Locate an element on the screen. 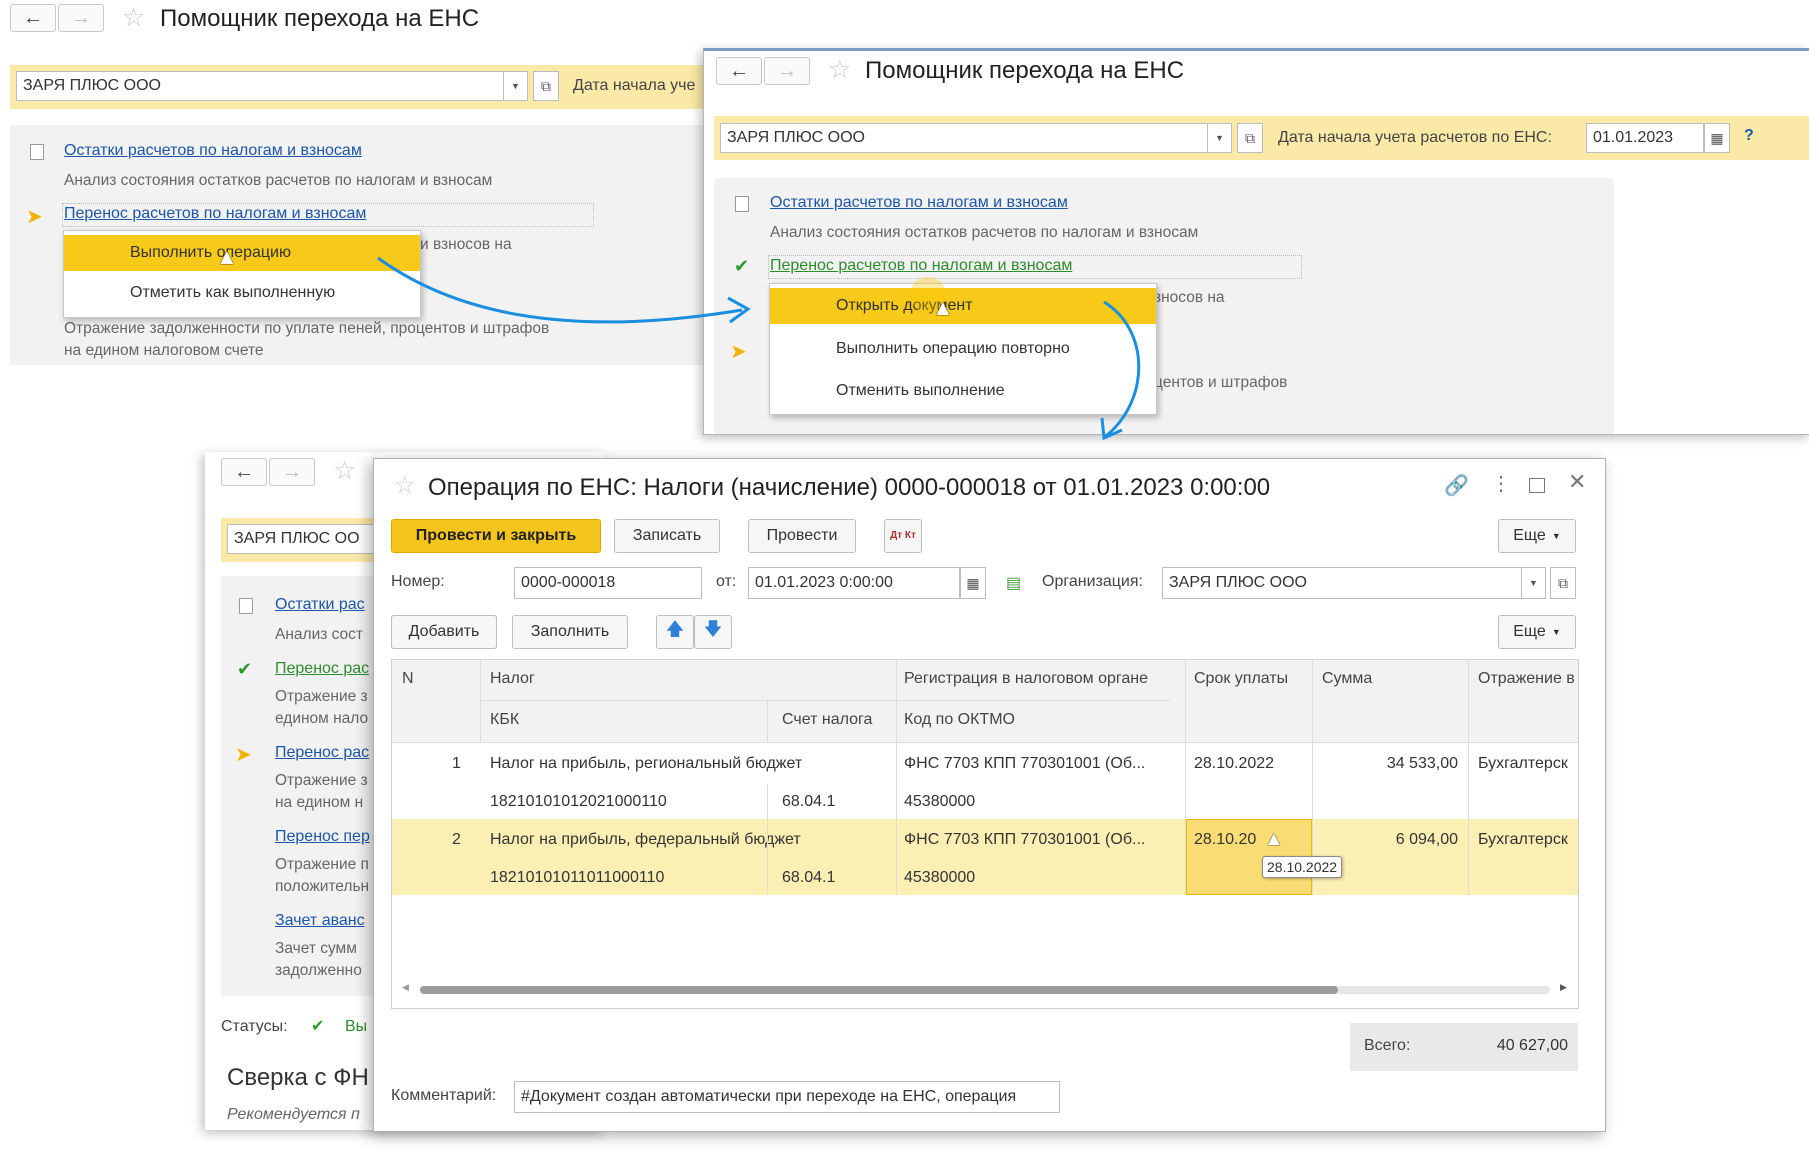 The image size is (1809, 1152). status-label: Статусы: is located at coordinates (254, 1026).